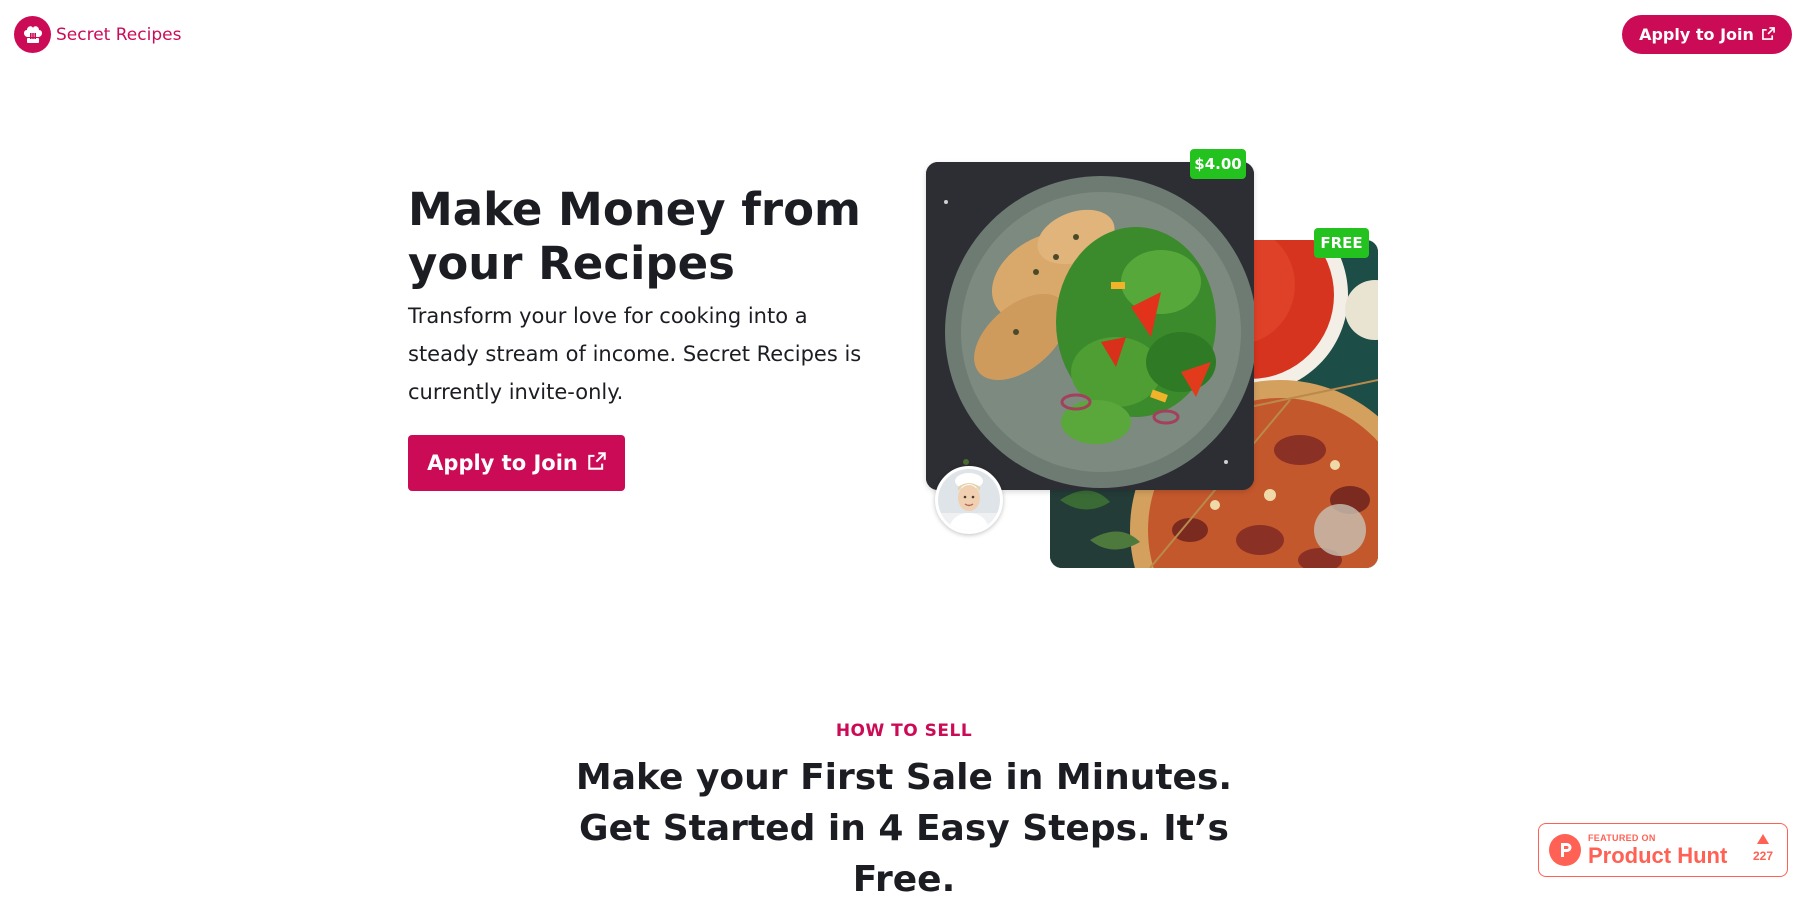 Image resolution: width=1808 pixels, height=897 pixels. Describe the element at coordinates (904, 731) in the screenshot. I see `how-to-sell-eyebrow: HOW TO SELL` at that location.